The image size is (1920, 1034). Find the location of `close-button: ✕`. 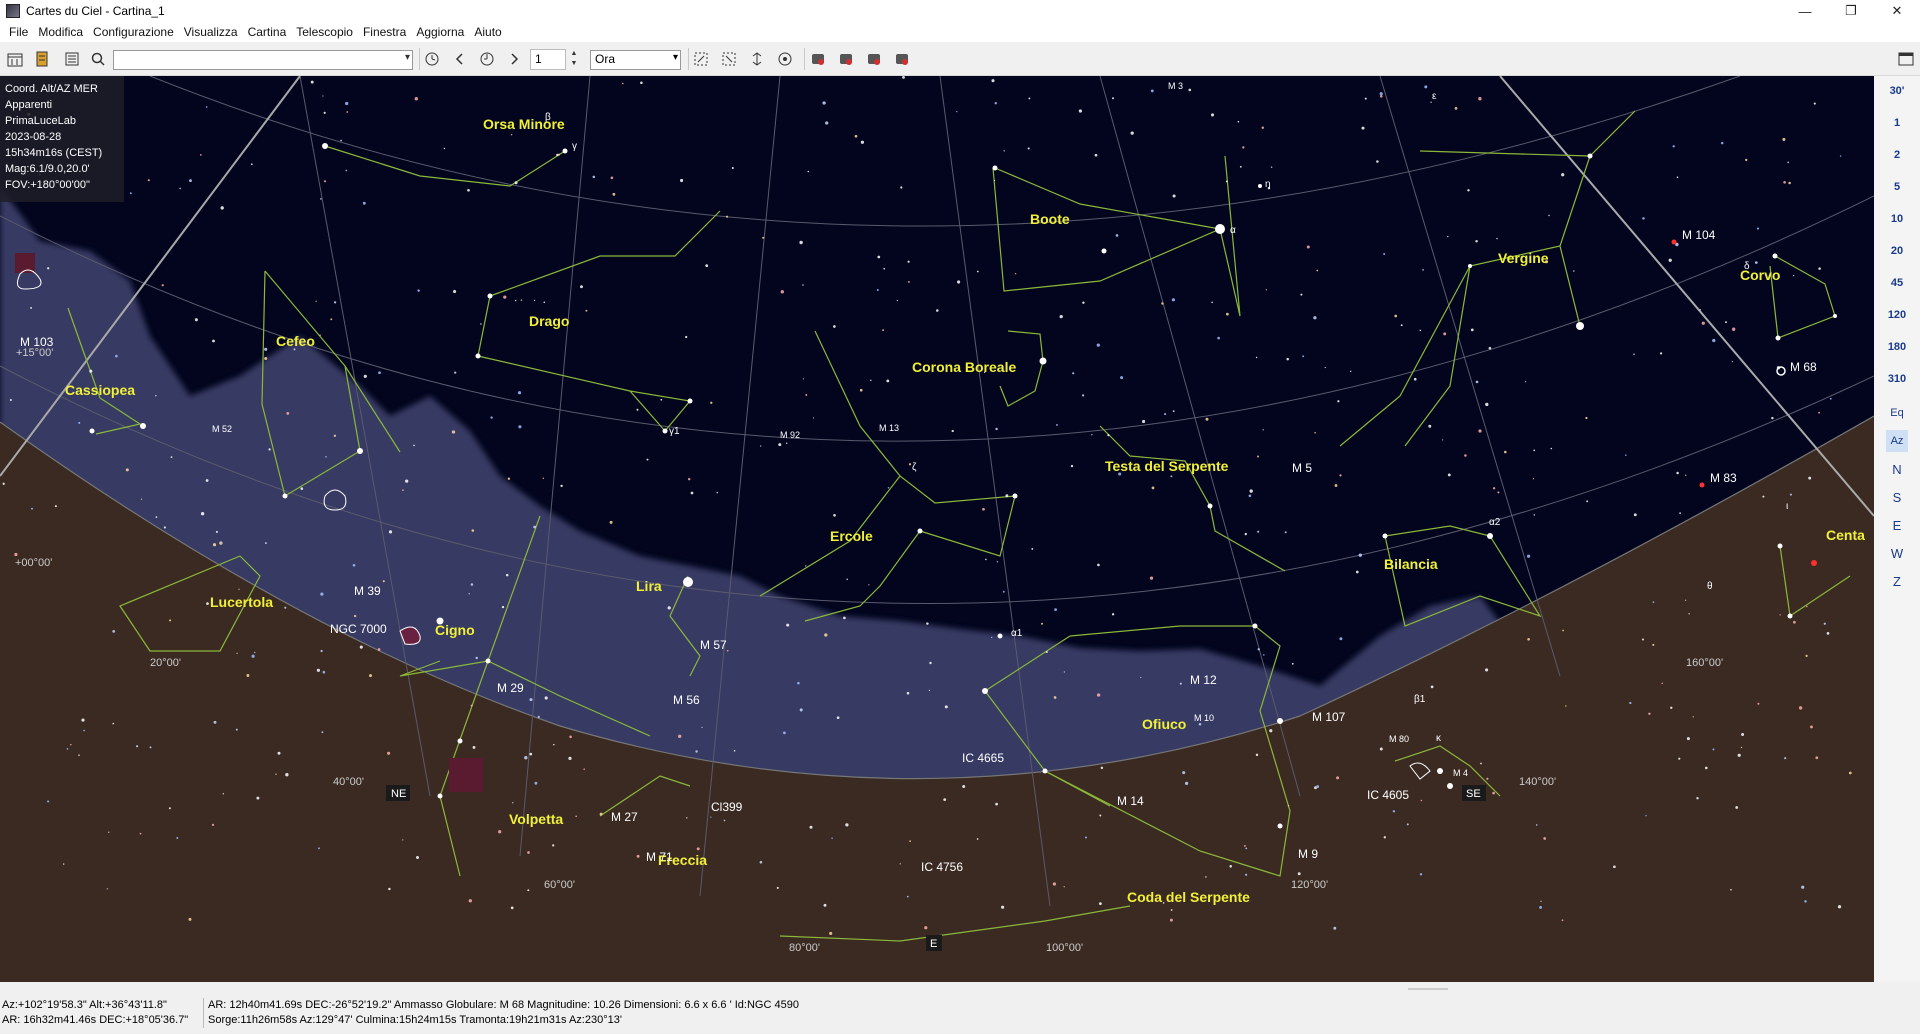

close-button: ✕ is located at coordinates (1897, 11).